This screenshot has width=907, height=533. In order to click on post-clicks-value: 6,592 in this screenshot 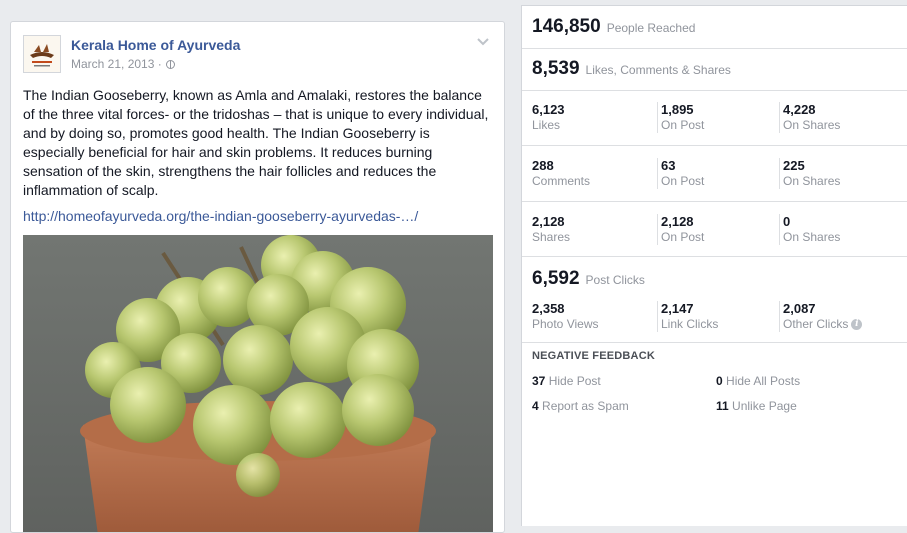, I will do `click(556, 278)`.